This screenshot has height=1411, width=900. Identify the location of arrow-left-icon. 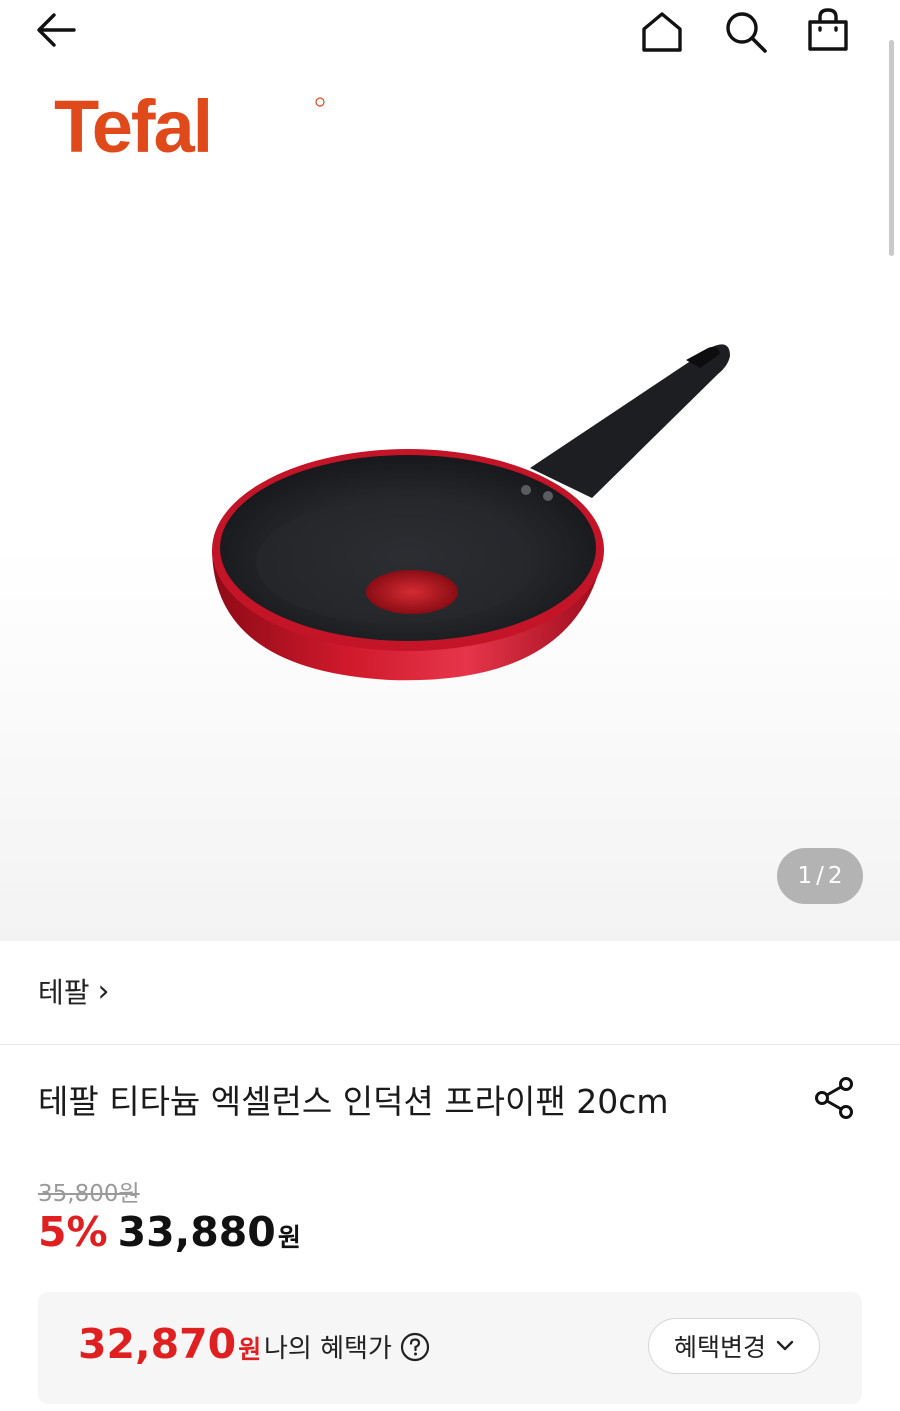
(56, 30).